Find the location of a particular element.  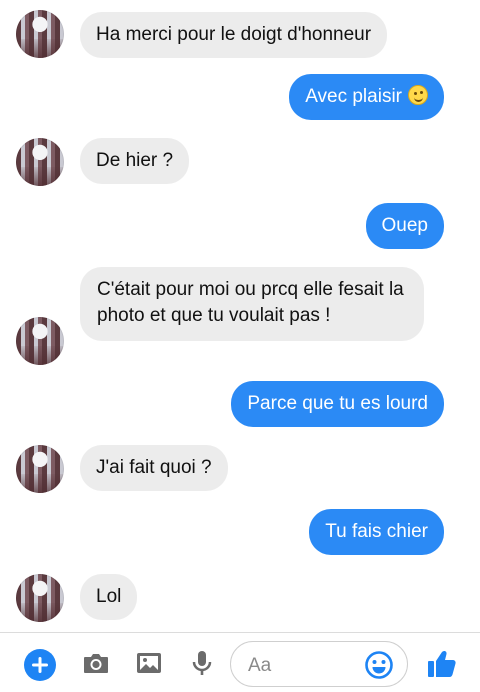

message-row: Parce que tu es lourd is located at coordinates (240, 405).